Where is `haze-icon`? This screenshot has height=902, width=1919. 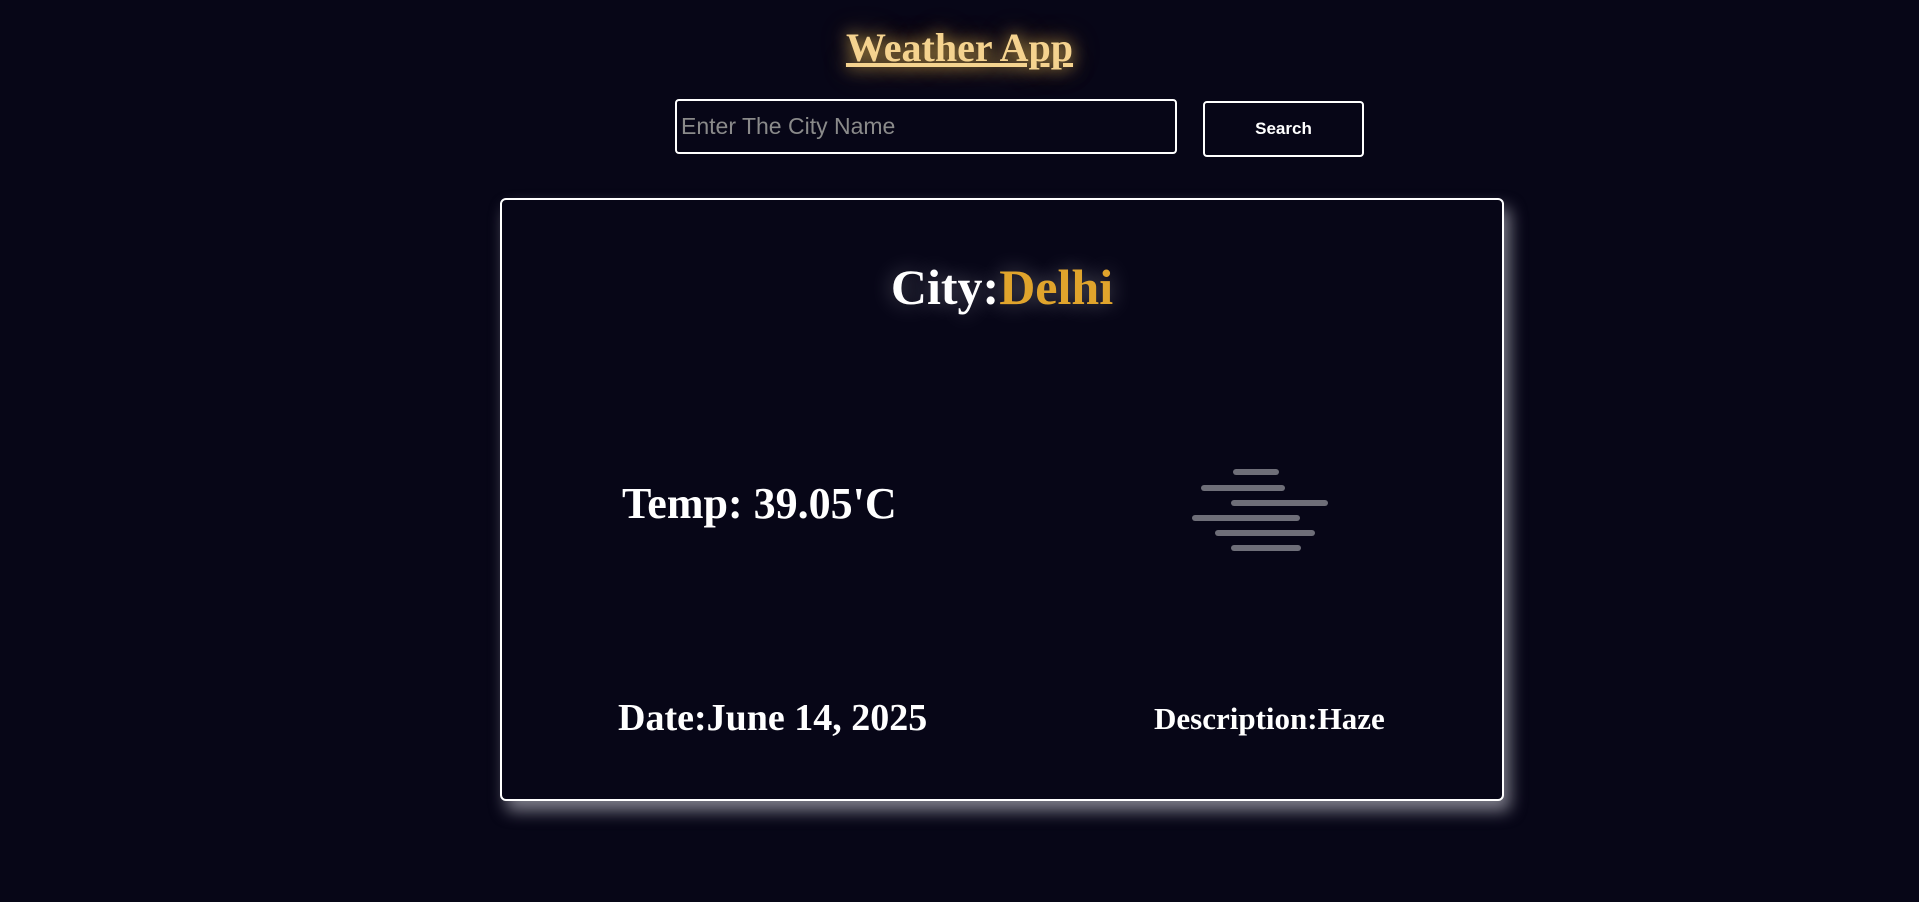 haze-icon is located at coordinates (1262, 510).